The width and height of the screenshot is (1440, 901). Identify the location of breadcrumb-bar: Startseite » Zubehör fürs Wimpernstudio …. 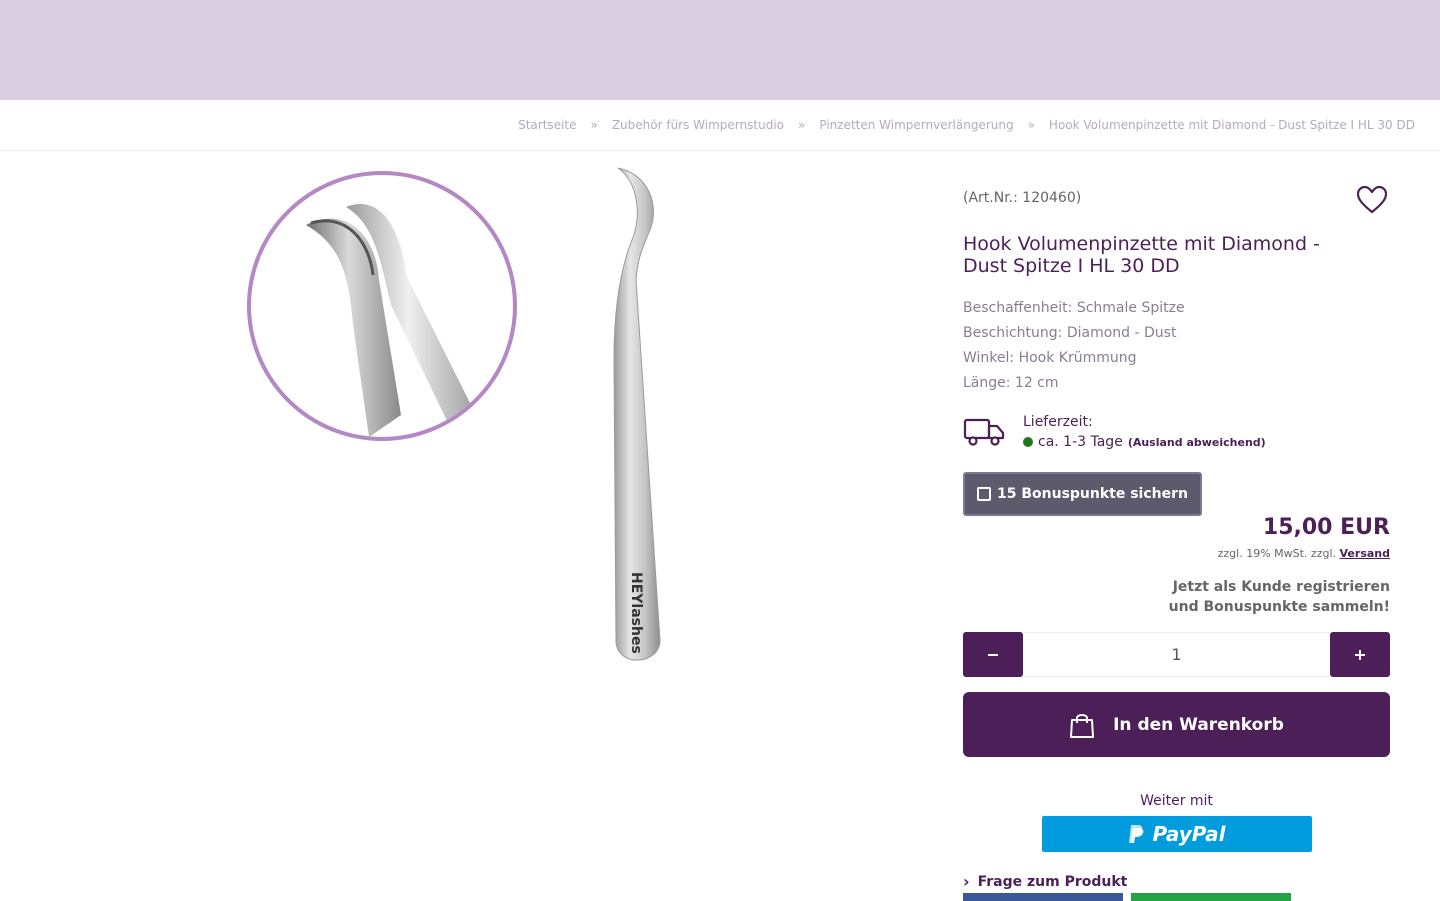
(720, 125).